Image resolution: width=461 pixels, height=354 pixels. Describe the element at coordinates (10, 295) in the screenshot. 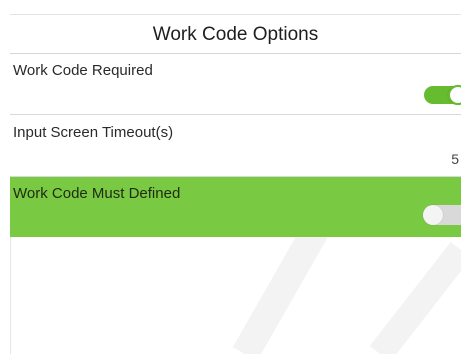

I see `divider` at that location.